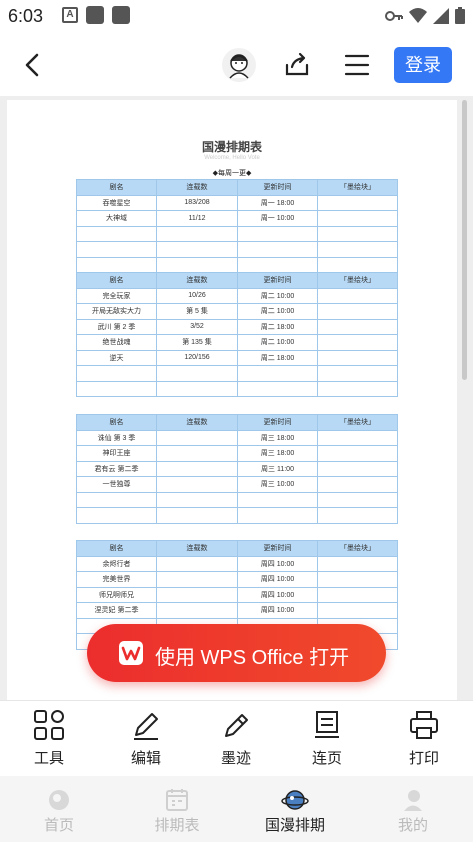 This screenshot has height=842, width=473. What do you see at coordinates (252, 658) in the screenshot?
I see `open-with-wps-label: 使用 WPS Office 打开` at bounding box center [252, 658].